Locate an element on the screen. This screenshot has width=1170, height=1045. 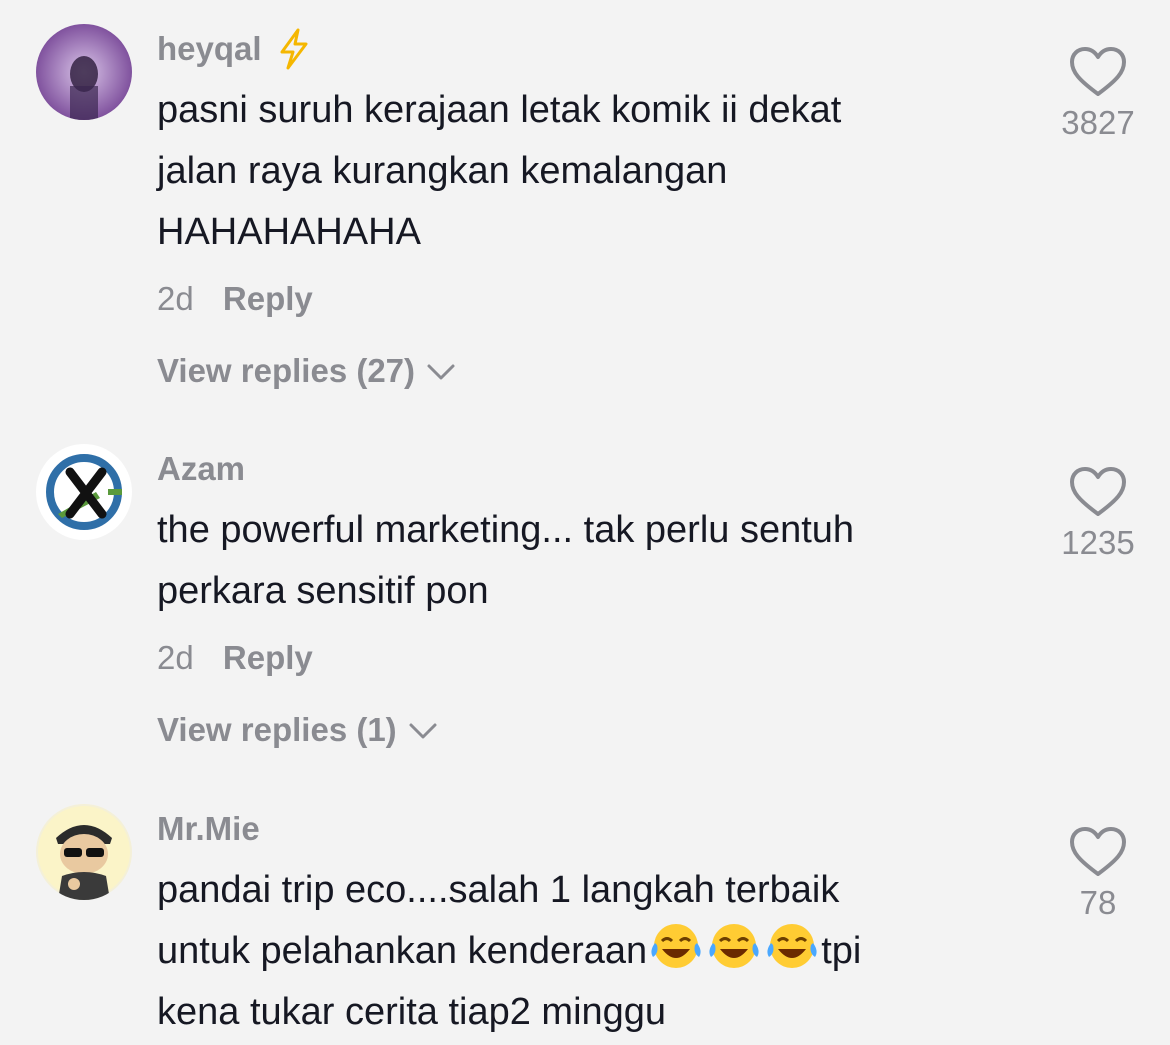
username: Mr.Mie is located at coordinates (587, 829).